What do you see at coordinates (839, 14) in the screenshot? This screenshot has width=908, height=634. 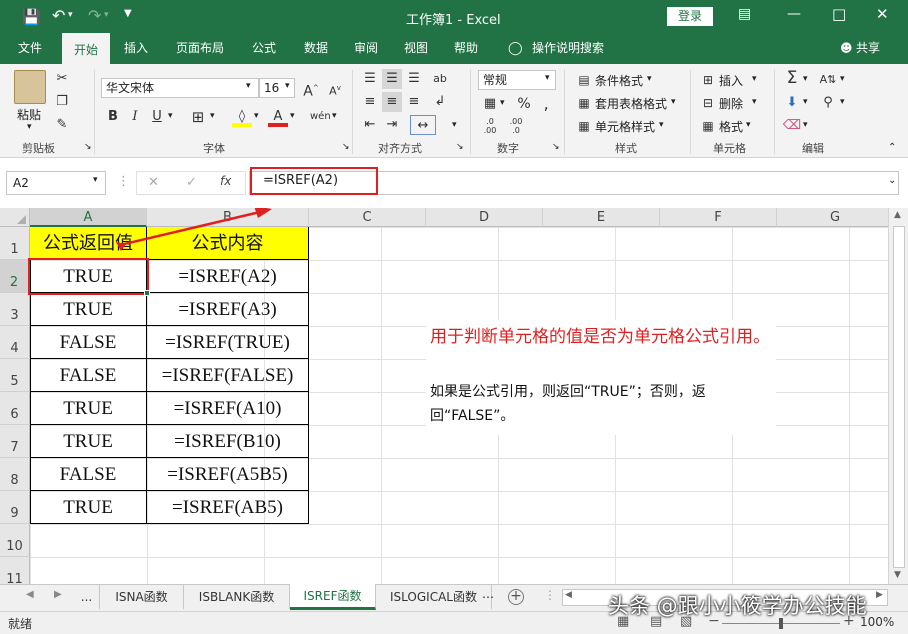 I see `maximize-icon: □` at bounding box center [839, 14].